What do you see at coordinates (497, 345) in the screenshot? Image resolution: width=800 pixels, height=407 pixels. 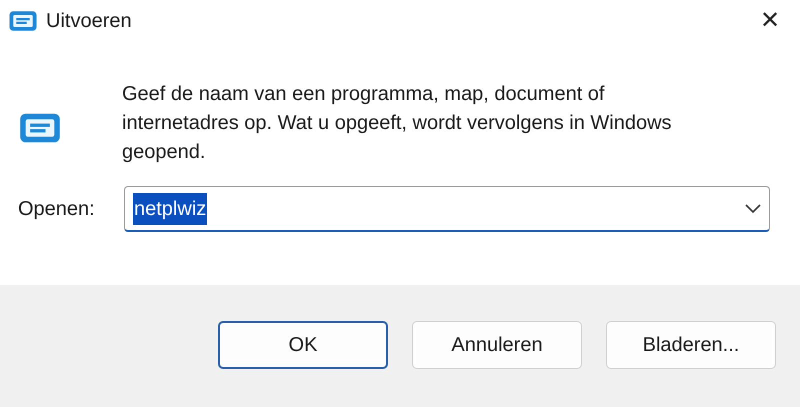 I see `dialog-button: Annuleren` at bounding box center [497, 345].